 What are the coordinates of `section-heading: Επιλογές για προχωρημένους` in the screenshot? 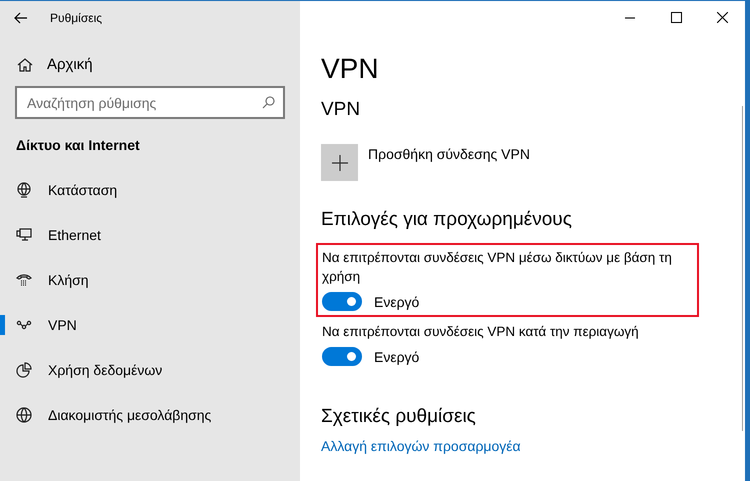 It's located at (447, 220).